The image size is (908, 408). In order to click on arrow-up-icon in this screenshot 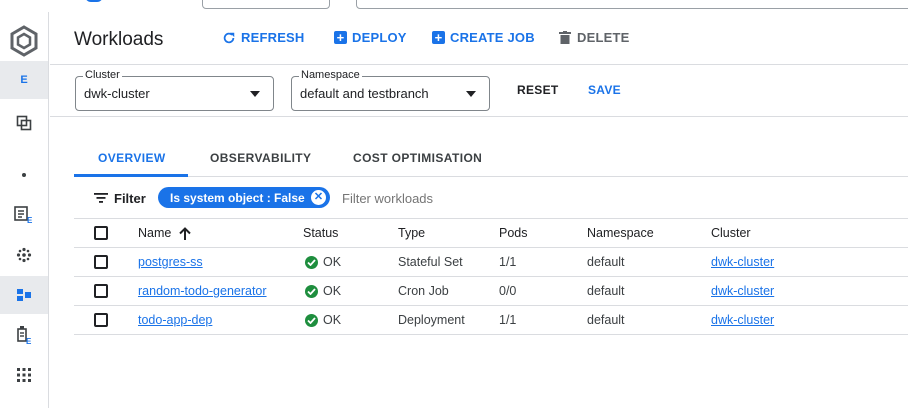, I will do `click(185, 233)`.